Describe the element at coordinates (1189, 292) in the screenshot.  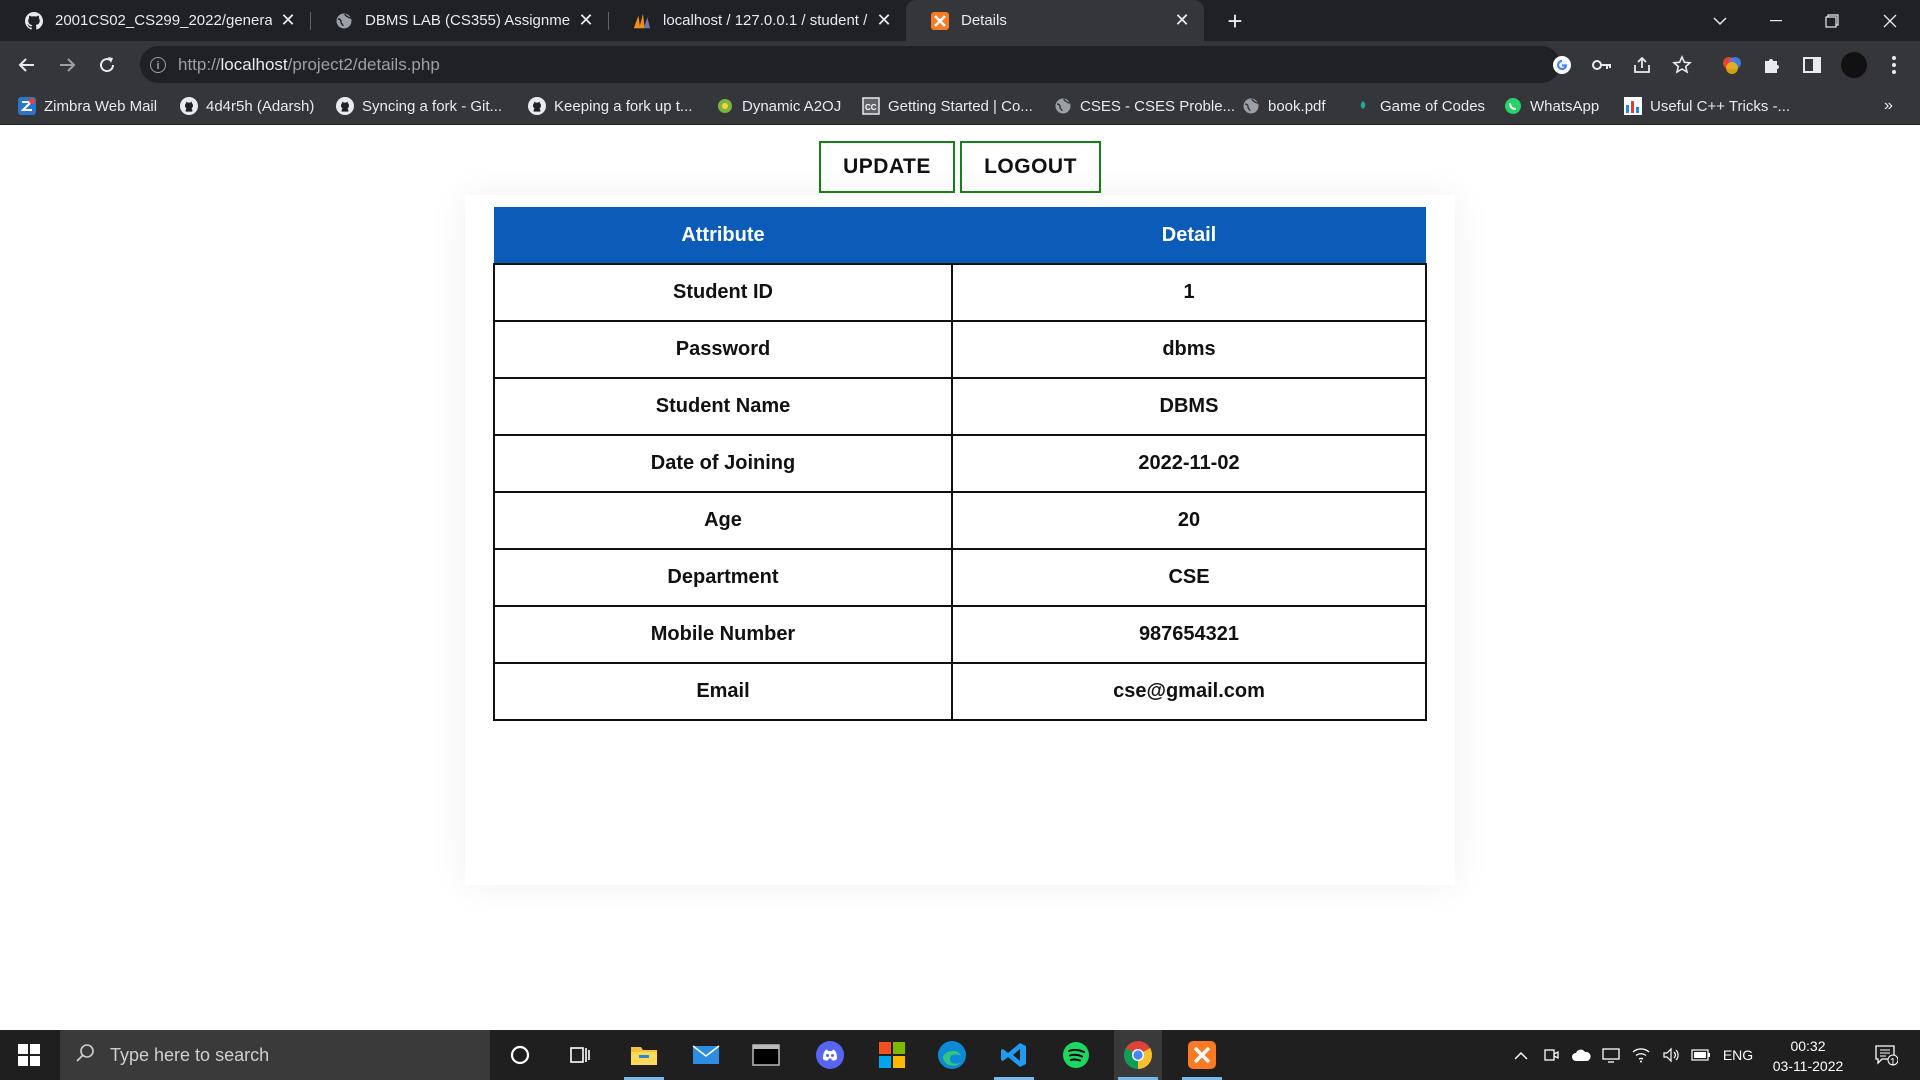
I see `detail-cell: 1` at that location.